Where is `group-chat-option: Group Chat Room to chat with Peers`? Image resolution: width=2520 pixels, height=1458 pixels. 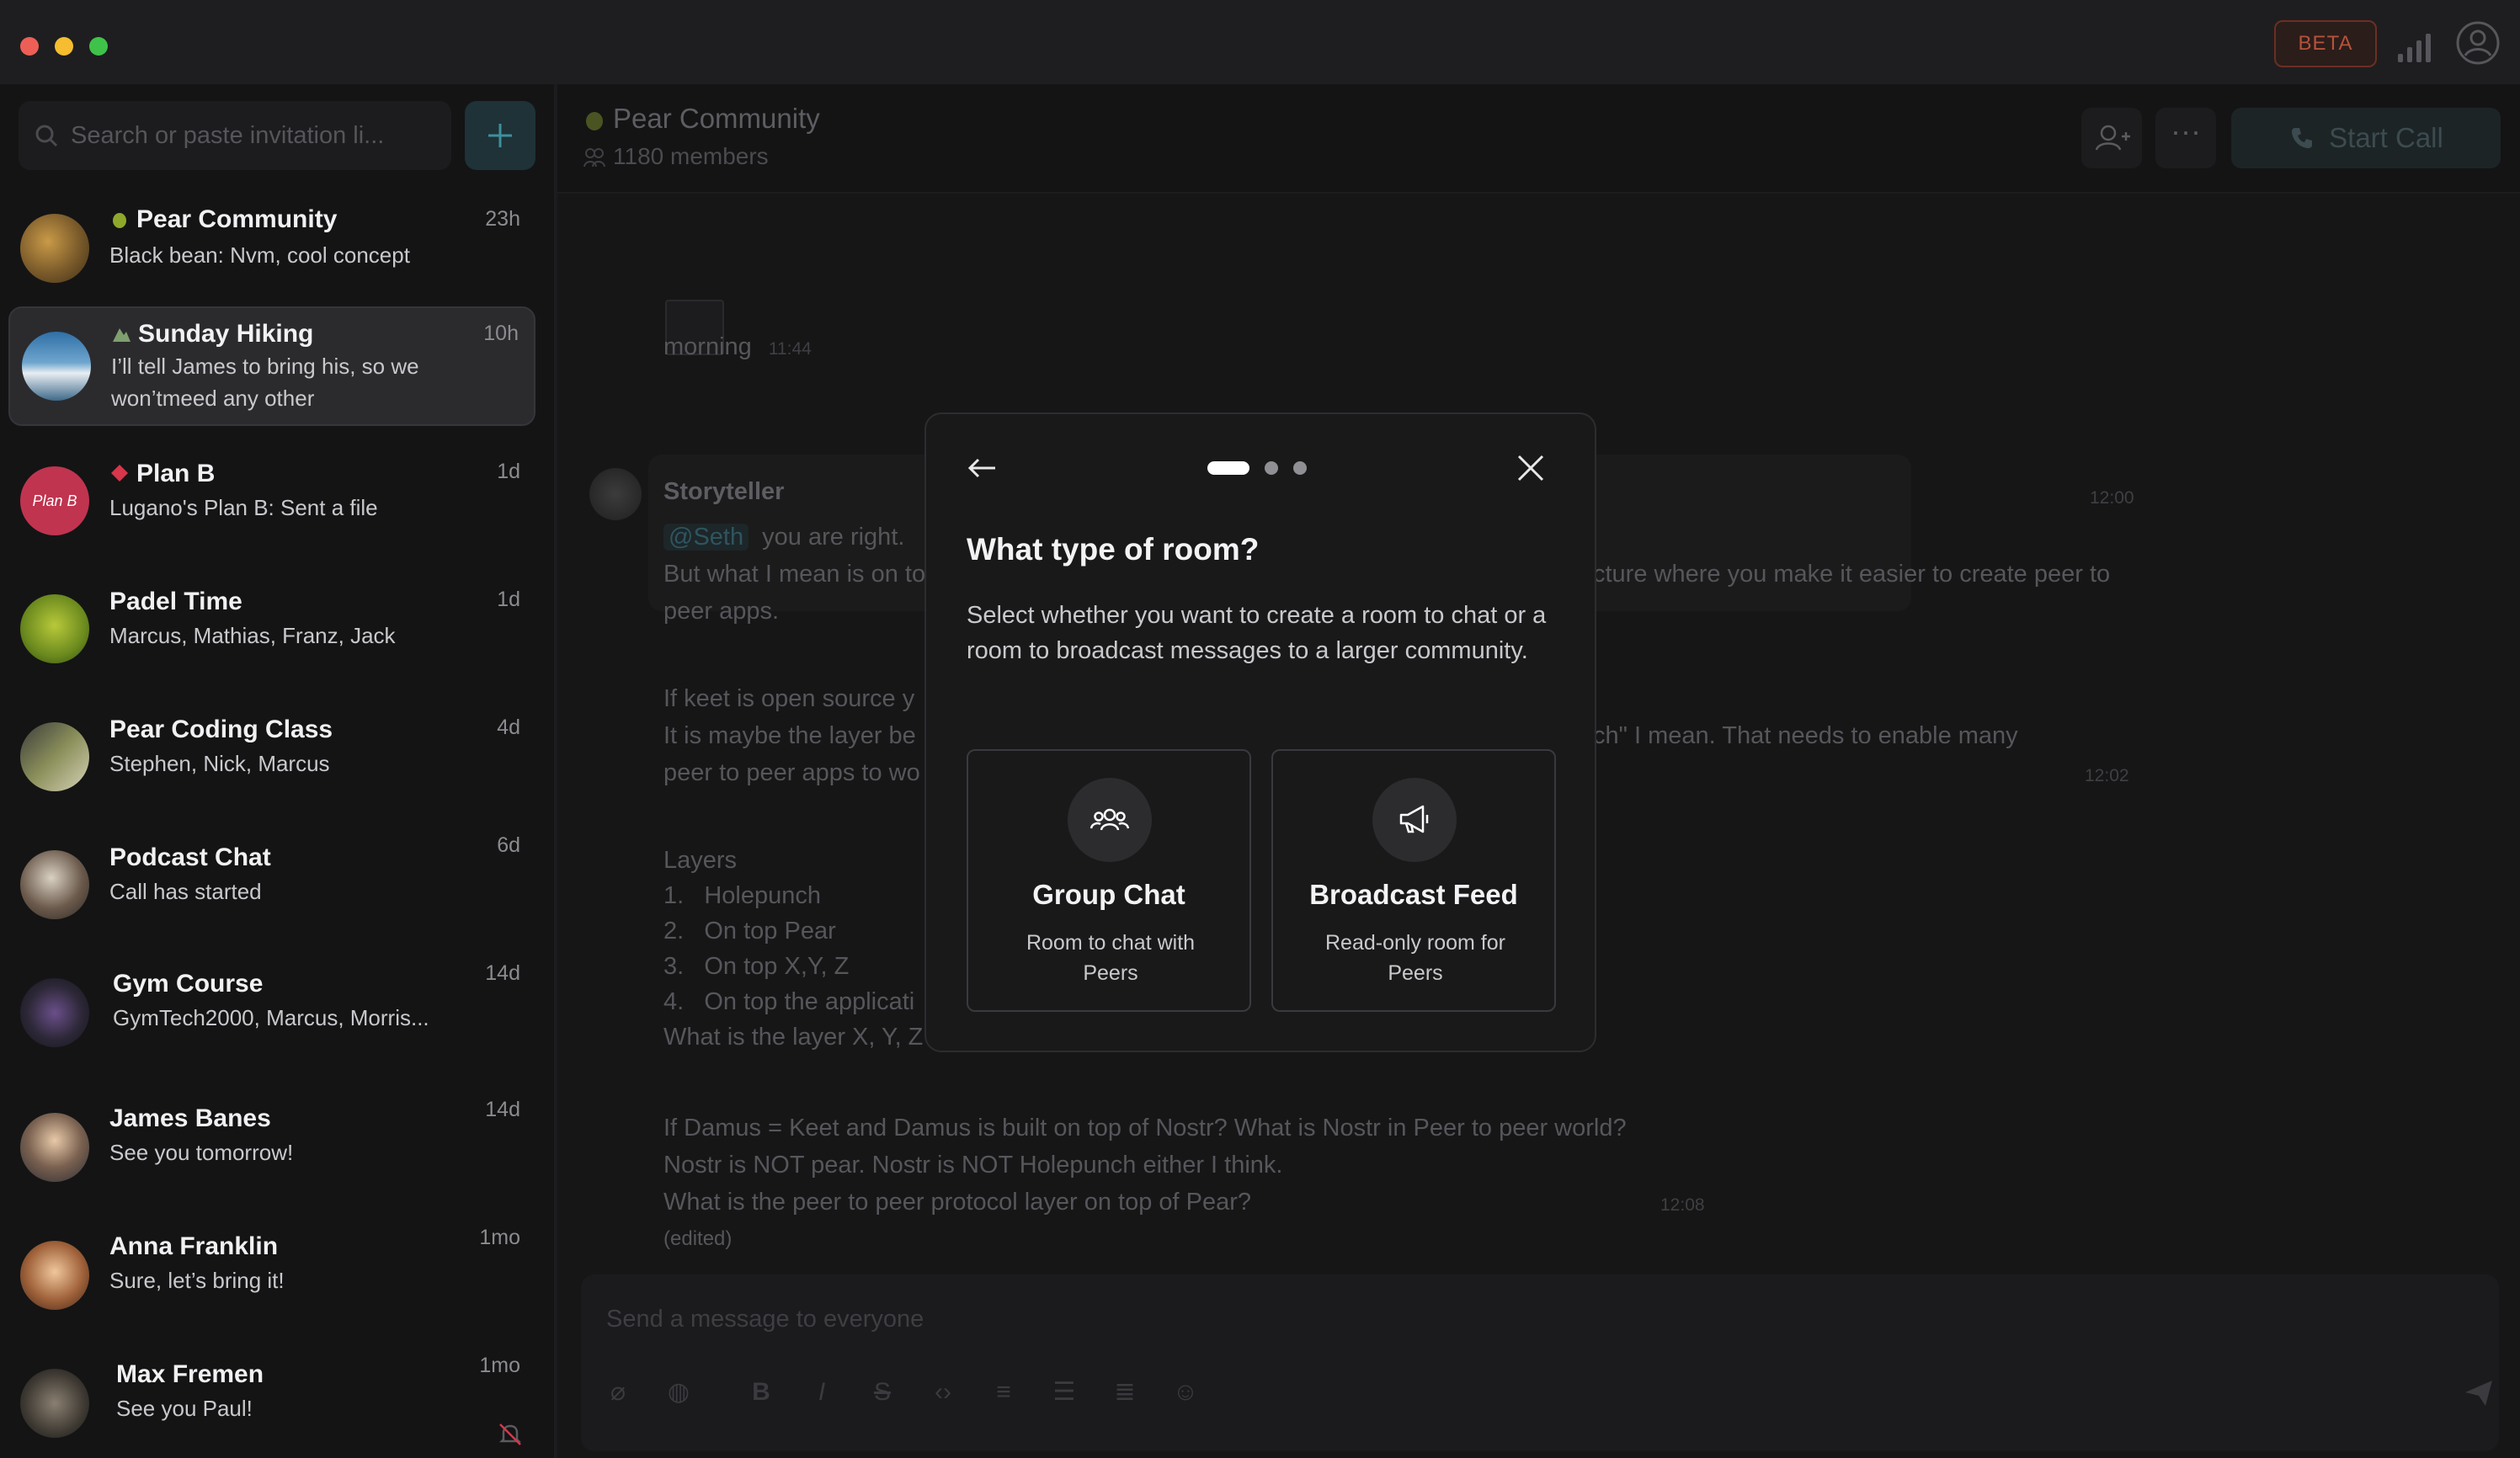 group-chat-option: Group Chat Room to chat with Peers is located at coordinates (1109, 881).